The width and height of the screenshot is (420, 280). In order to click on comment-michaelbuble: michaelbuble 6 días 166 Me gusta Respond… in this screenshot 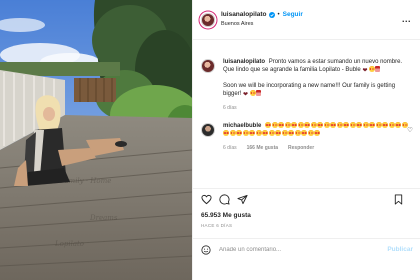, I will do `click(306, 132)`.